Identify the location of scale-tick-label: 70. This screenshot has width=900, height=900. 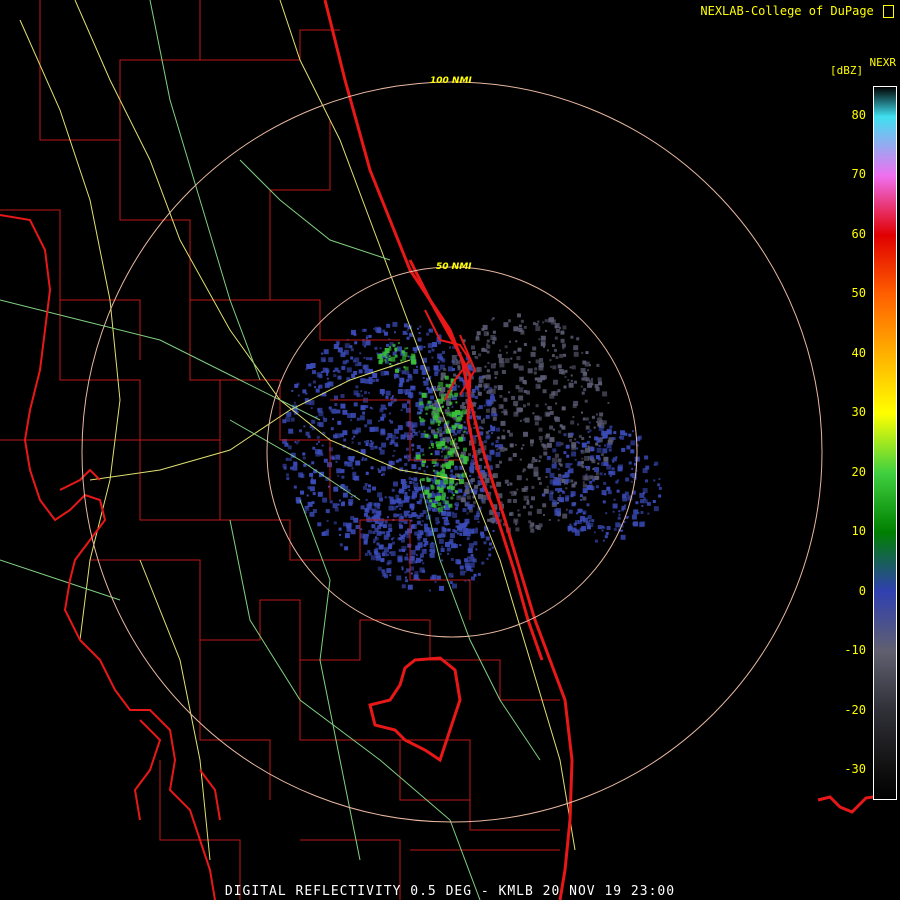
(858, 174).